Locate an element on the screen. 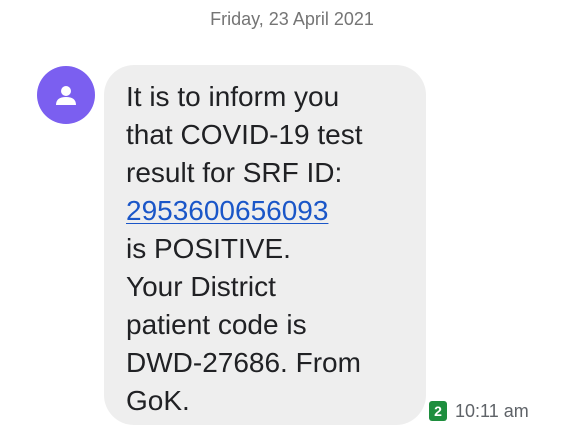 The height and width of the screenshot is (438, 584). person-icon is located at coordinates (66, 95).